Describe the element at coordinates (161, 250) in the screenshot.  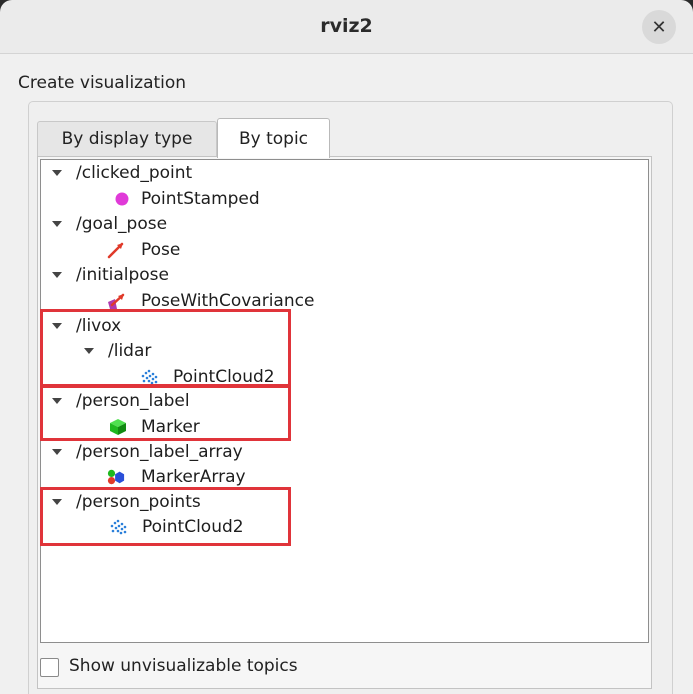
I see `display-label: Pose` at that location.